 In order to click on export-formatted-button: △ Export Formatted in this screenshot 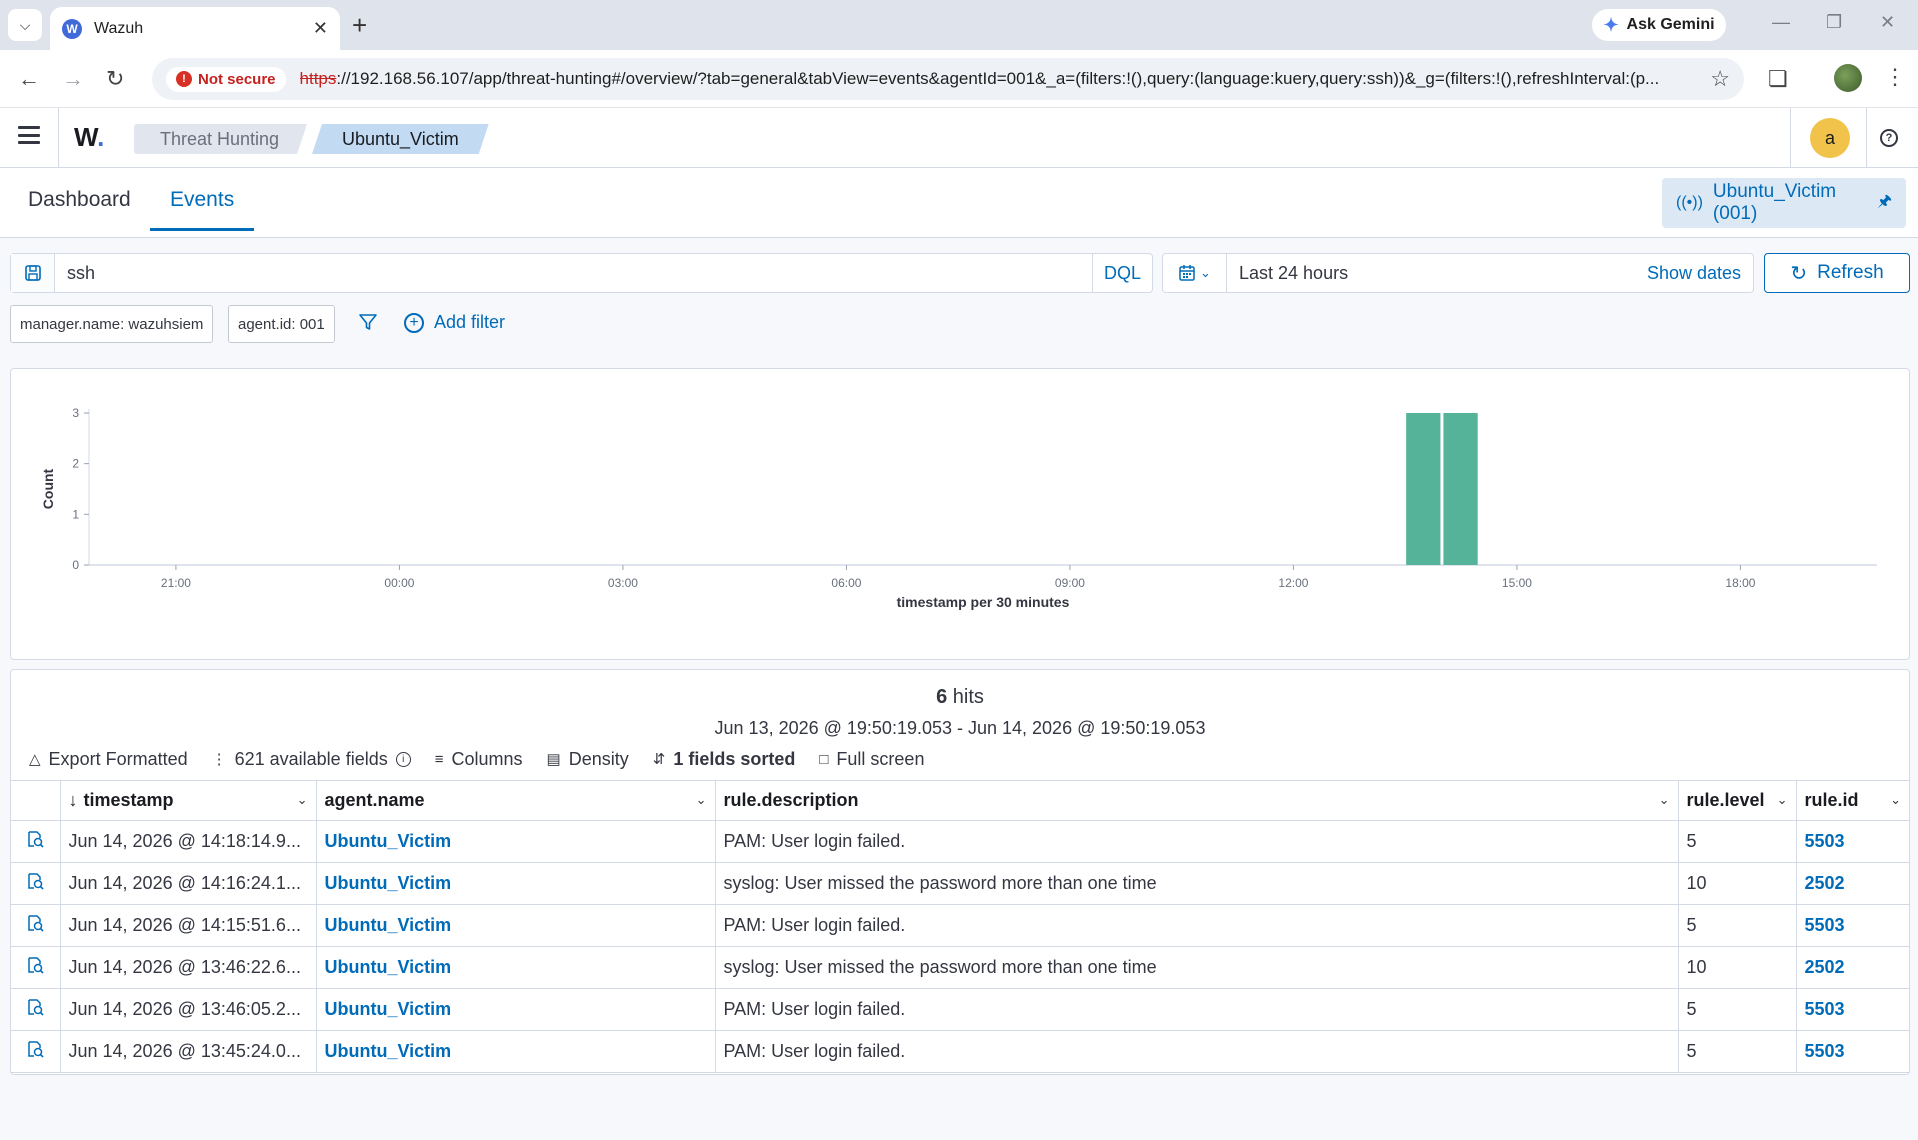, I will do `click(108, 759)`.